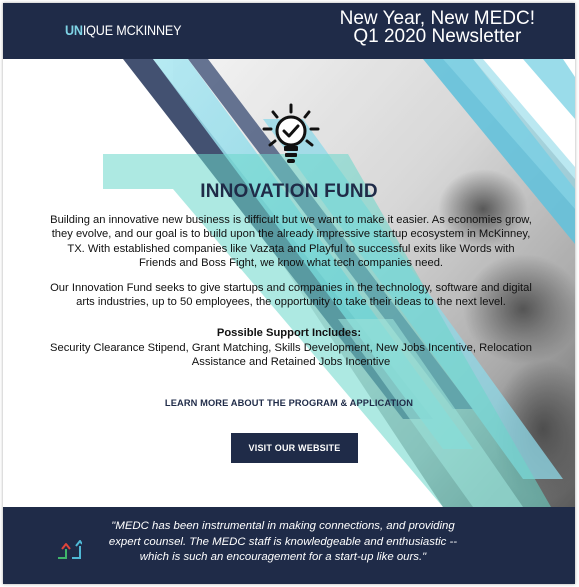 This screenshot has height=587, width=579. What do you see at coordinates (70, 549) in the screenshot?
I see `growth-arrows-icon` at bounding box center [70, 549].